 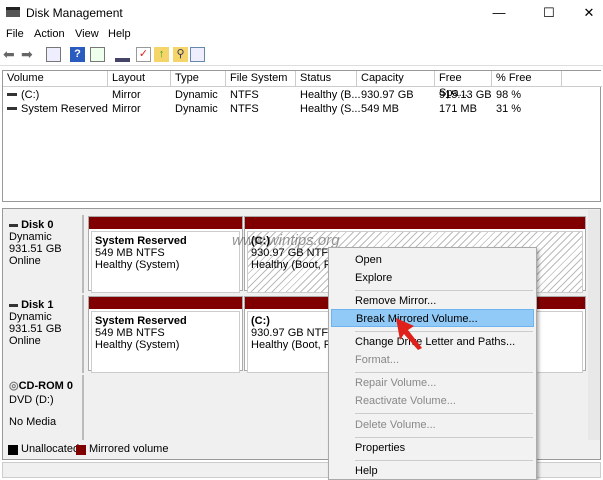 I want to click on cell-percent-free: 98 %, so click(x=509, y=95).